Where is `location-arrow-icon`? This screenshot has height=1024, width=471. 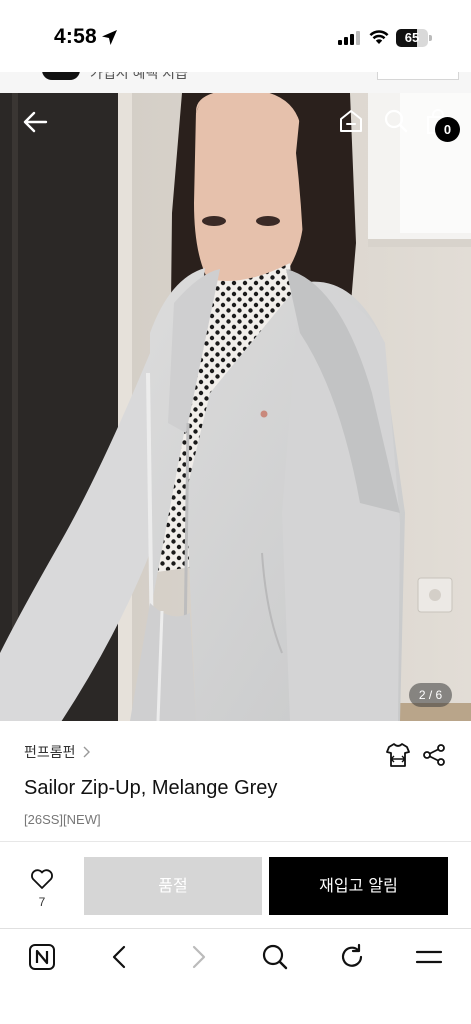 location-arrow-icon is located at coordinates (109, 37).